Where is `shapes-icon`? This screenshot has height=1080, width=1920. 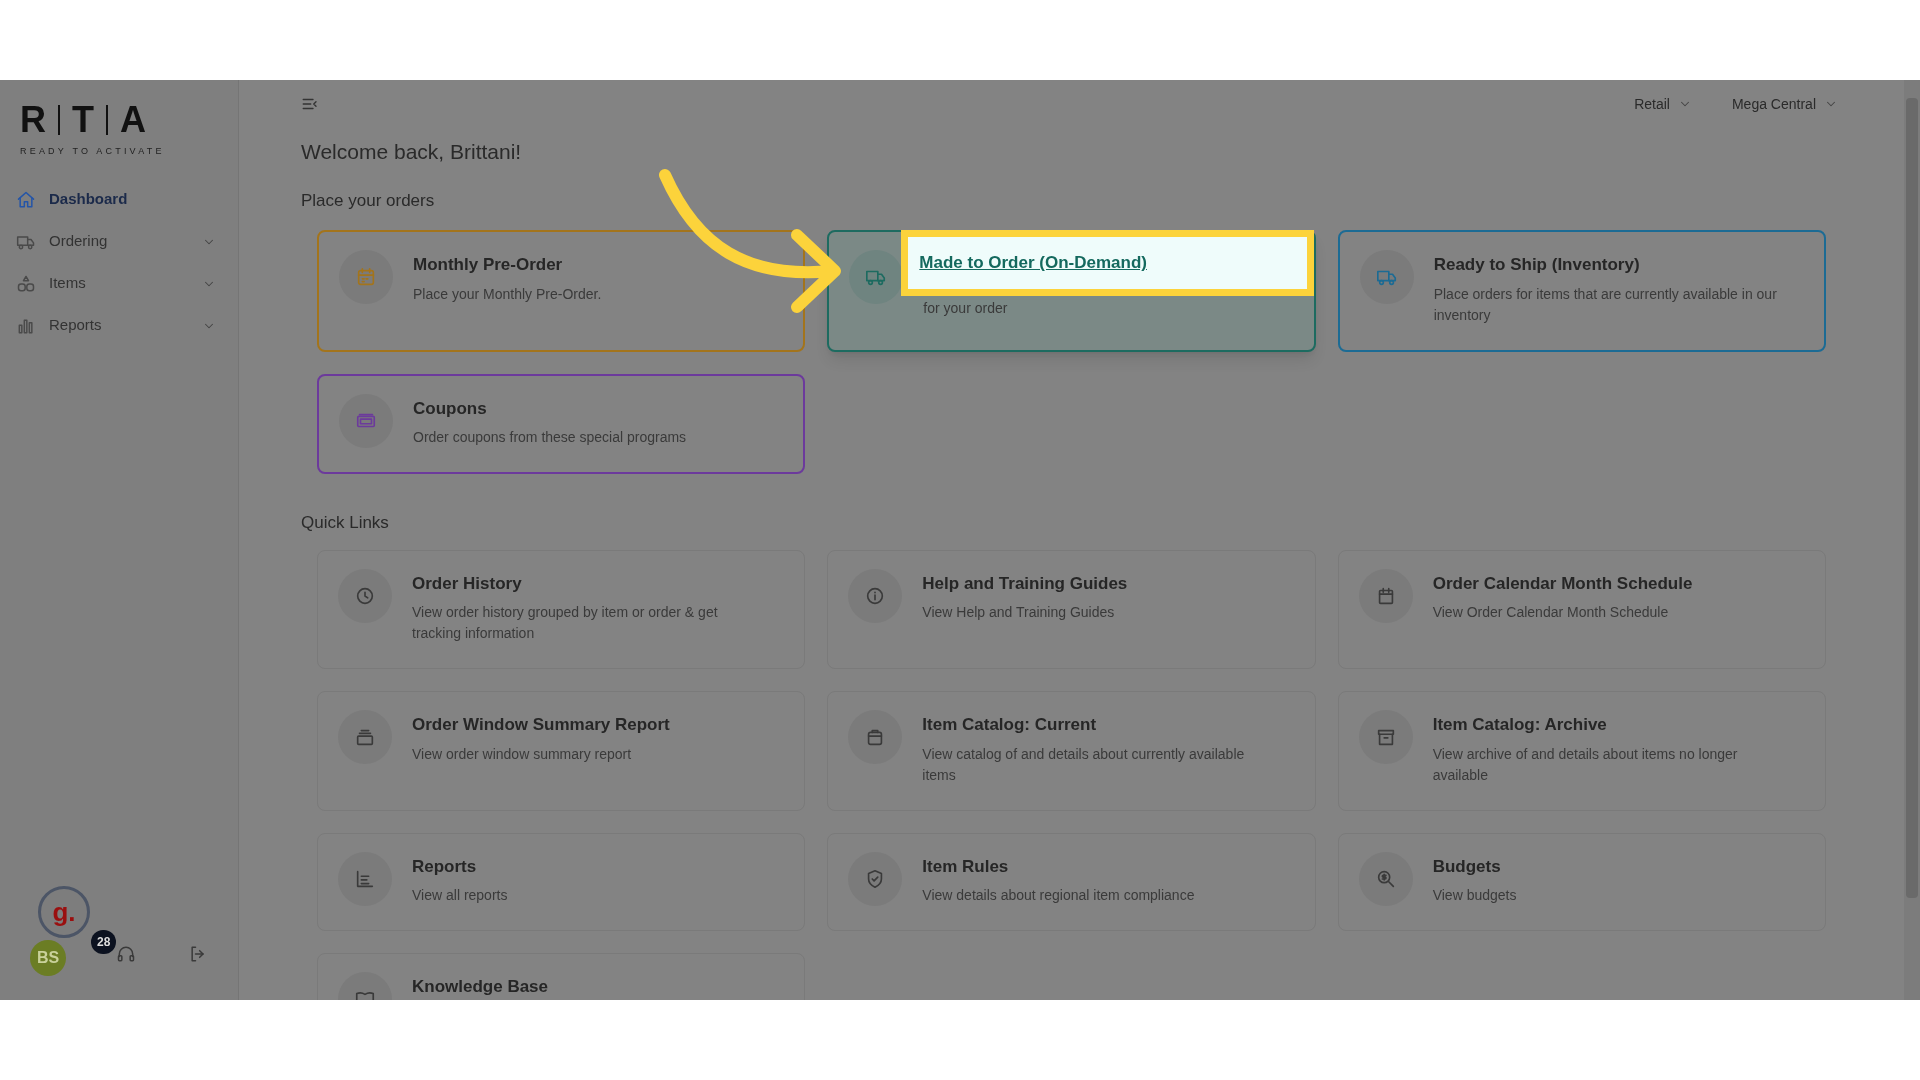
shapes-icon is located at coordinates (26, 283).